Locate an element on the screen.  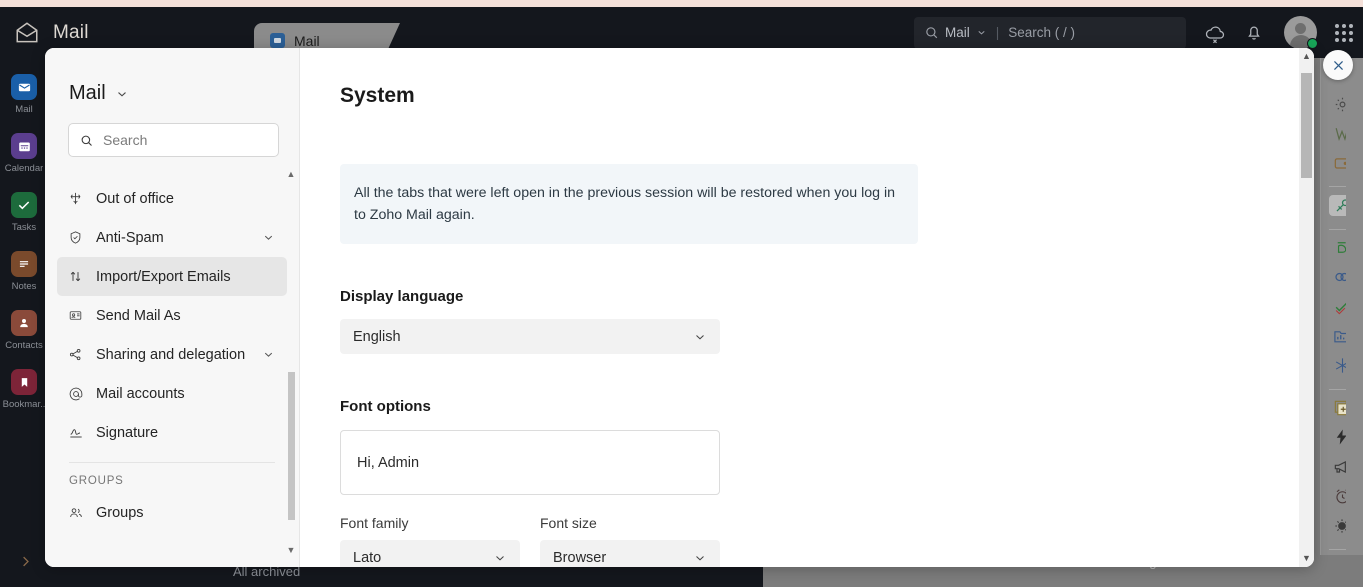
close-panel-button is located at coordinates (1338, 65).